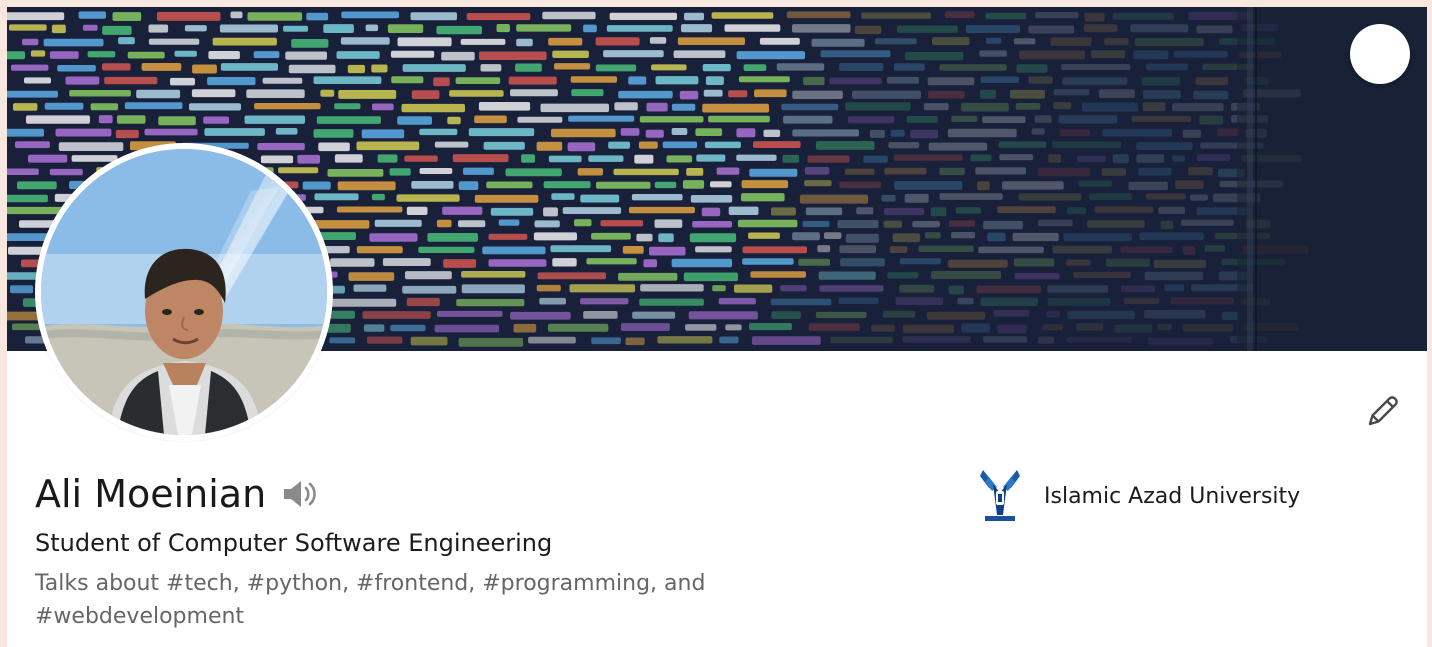 The height and width of the screenshot is (647, 1432). What do you see at coordinates (299, 494) in the screenshot?
I see `speaker-icon` at bounding box center [299, 494].